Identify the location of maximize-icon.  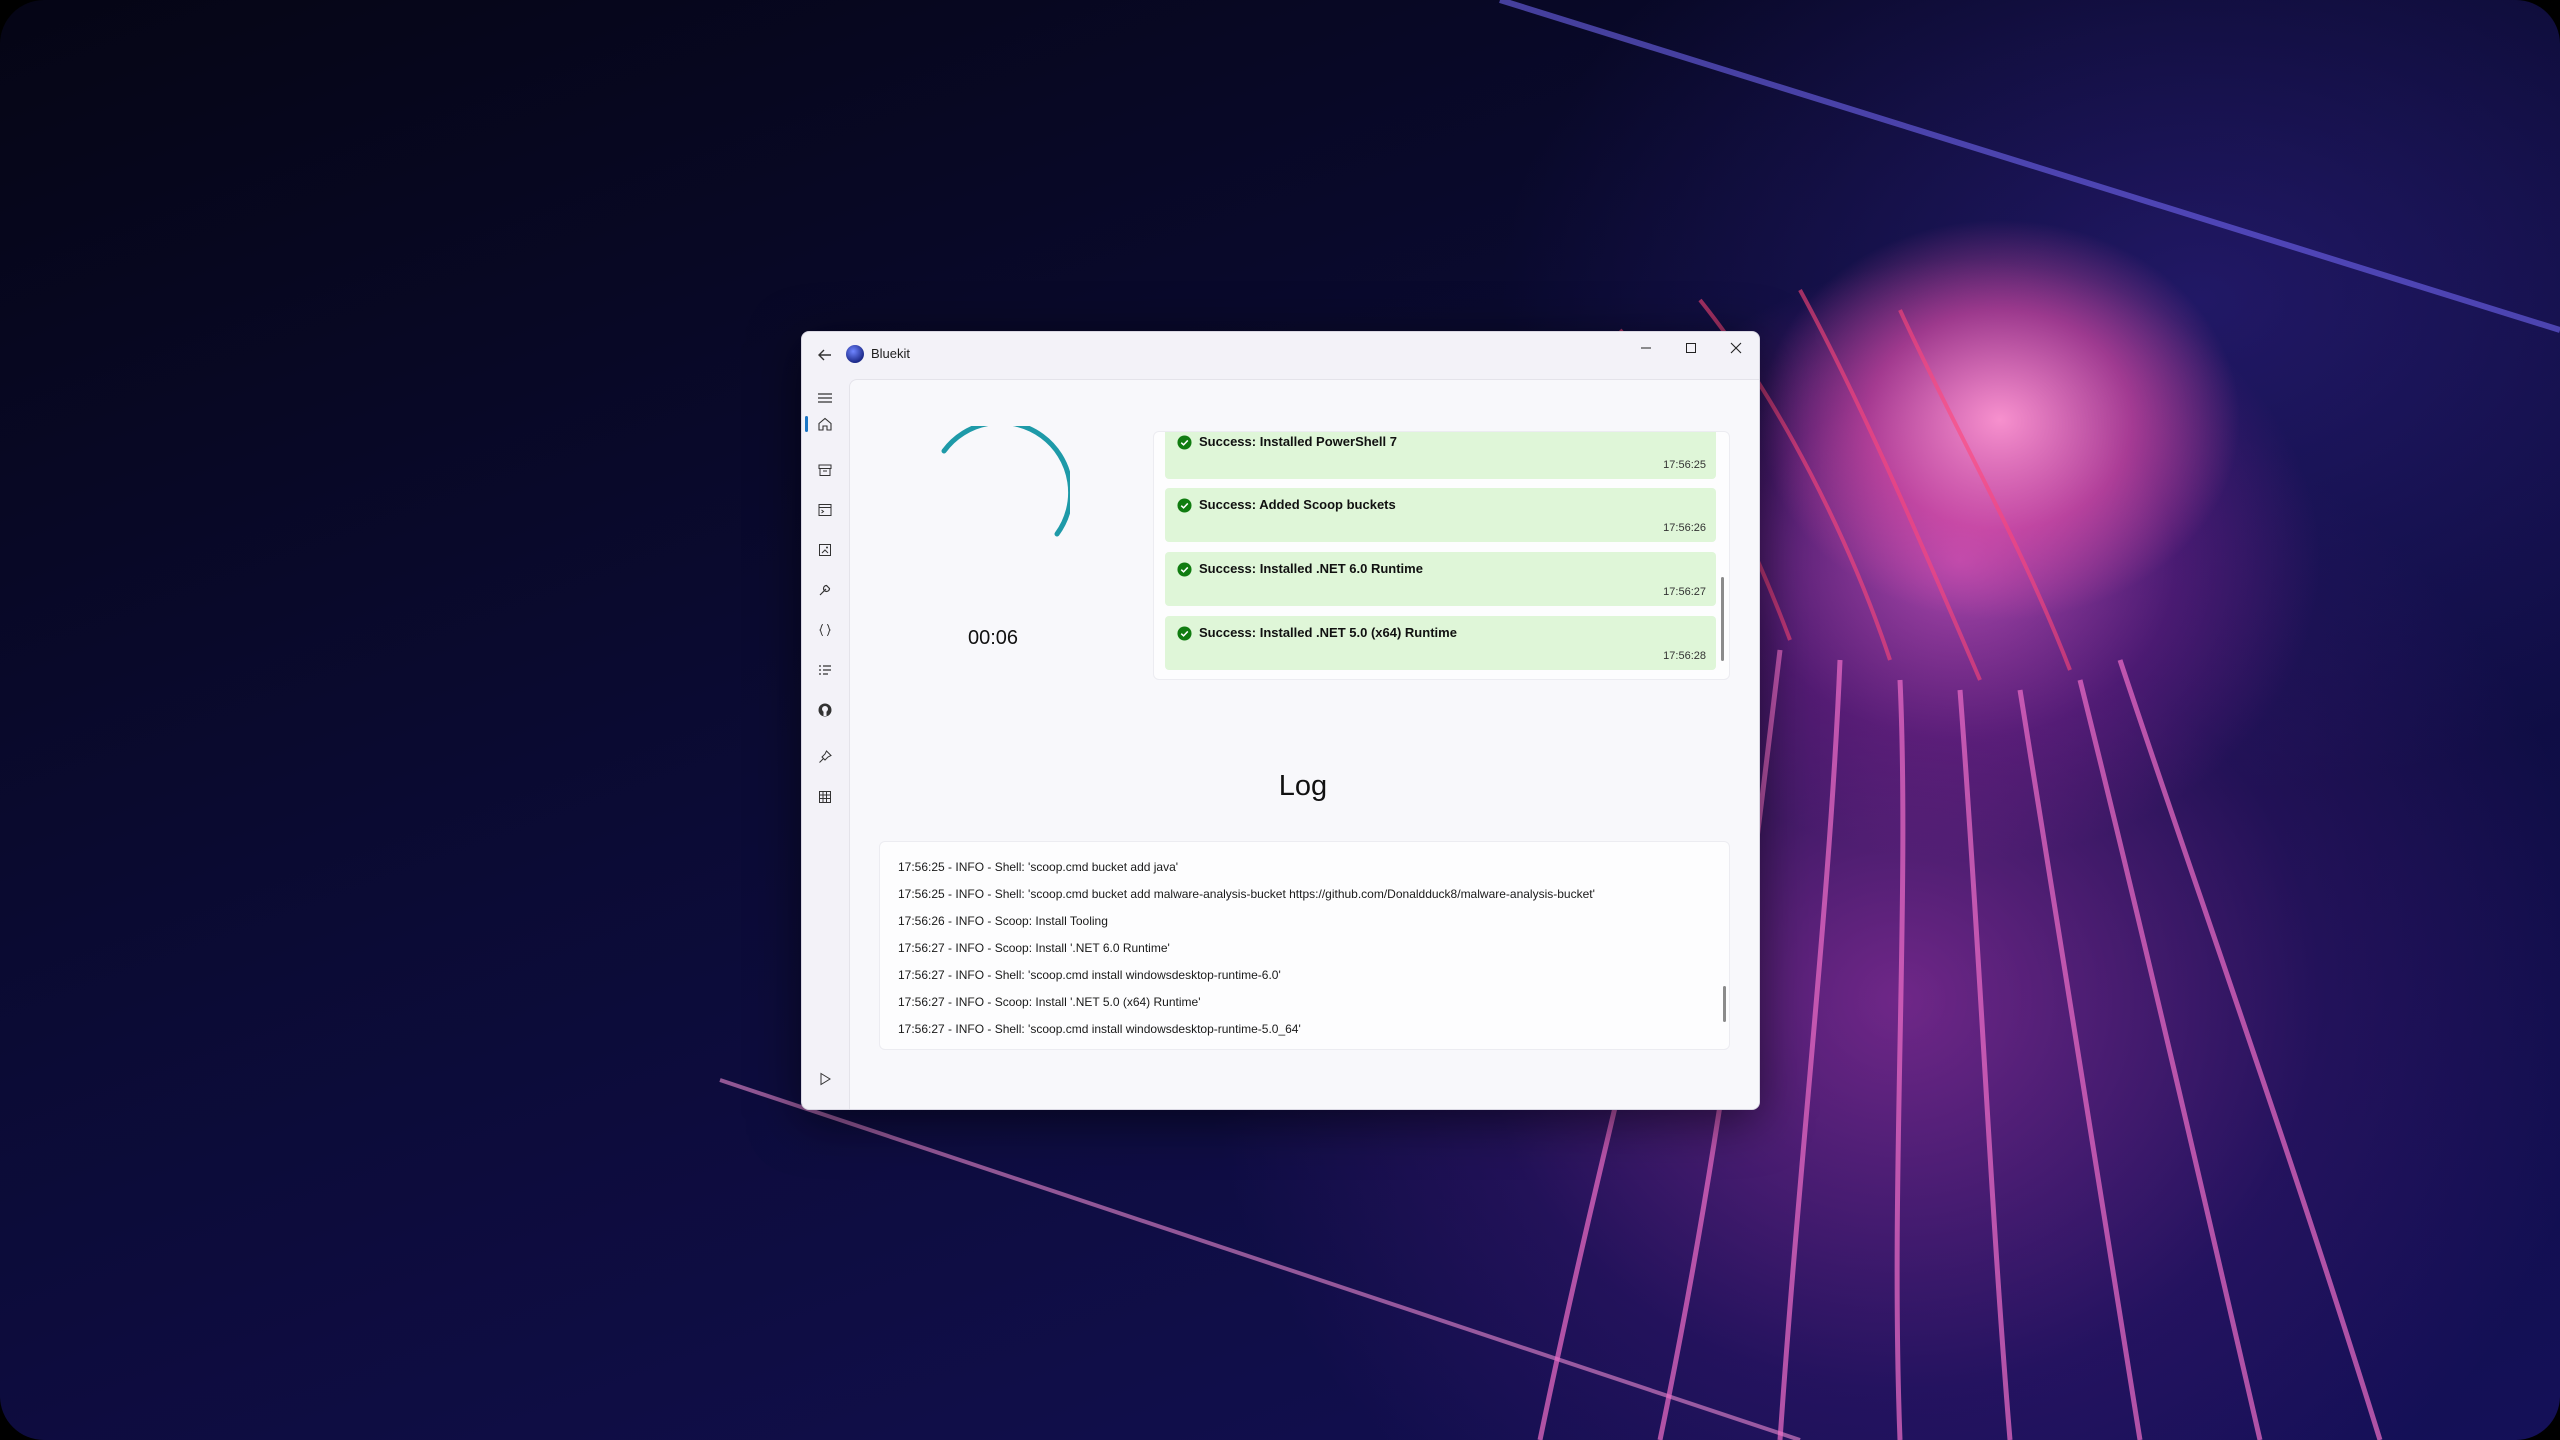
(1691, 348).